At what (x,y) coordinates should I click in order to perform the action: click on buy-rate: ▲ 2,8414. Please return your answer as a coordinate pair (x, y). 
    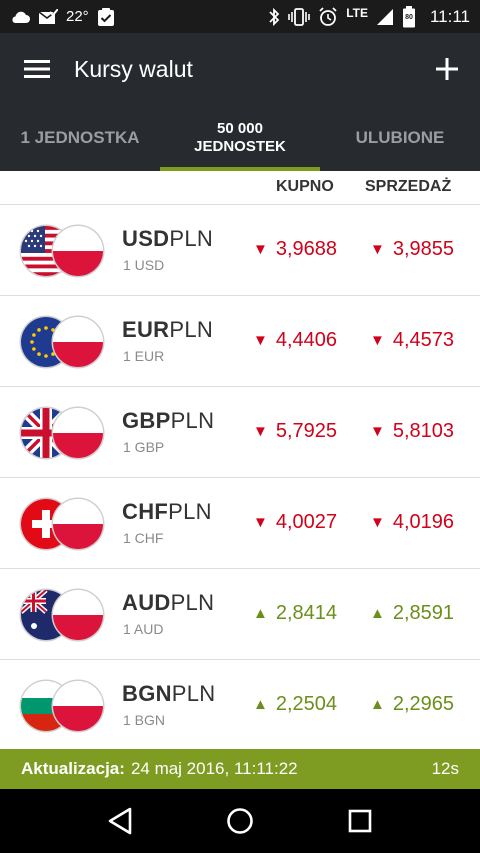
    Looking at the image, I should click on (295, 613).